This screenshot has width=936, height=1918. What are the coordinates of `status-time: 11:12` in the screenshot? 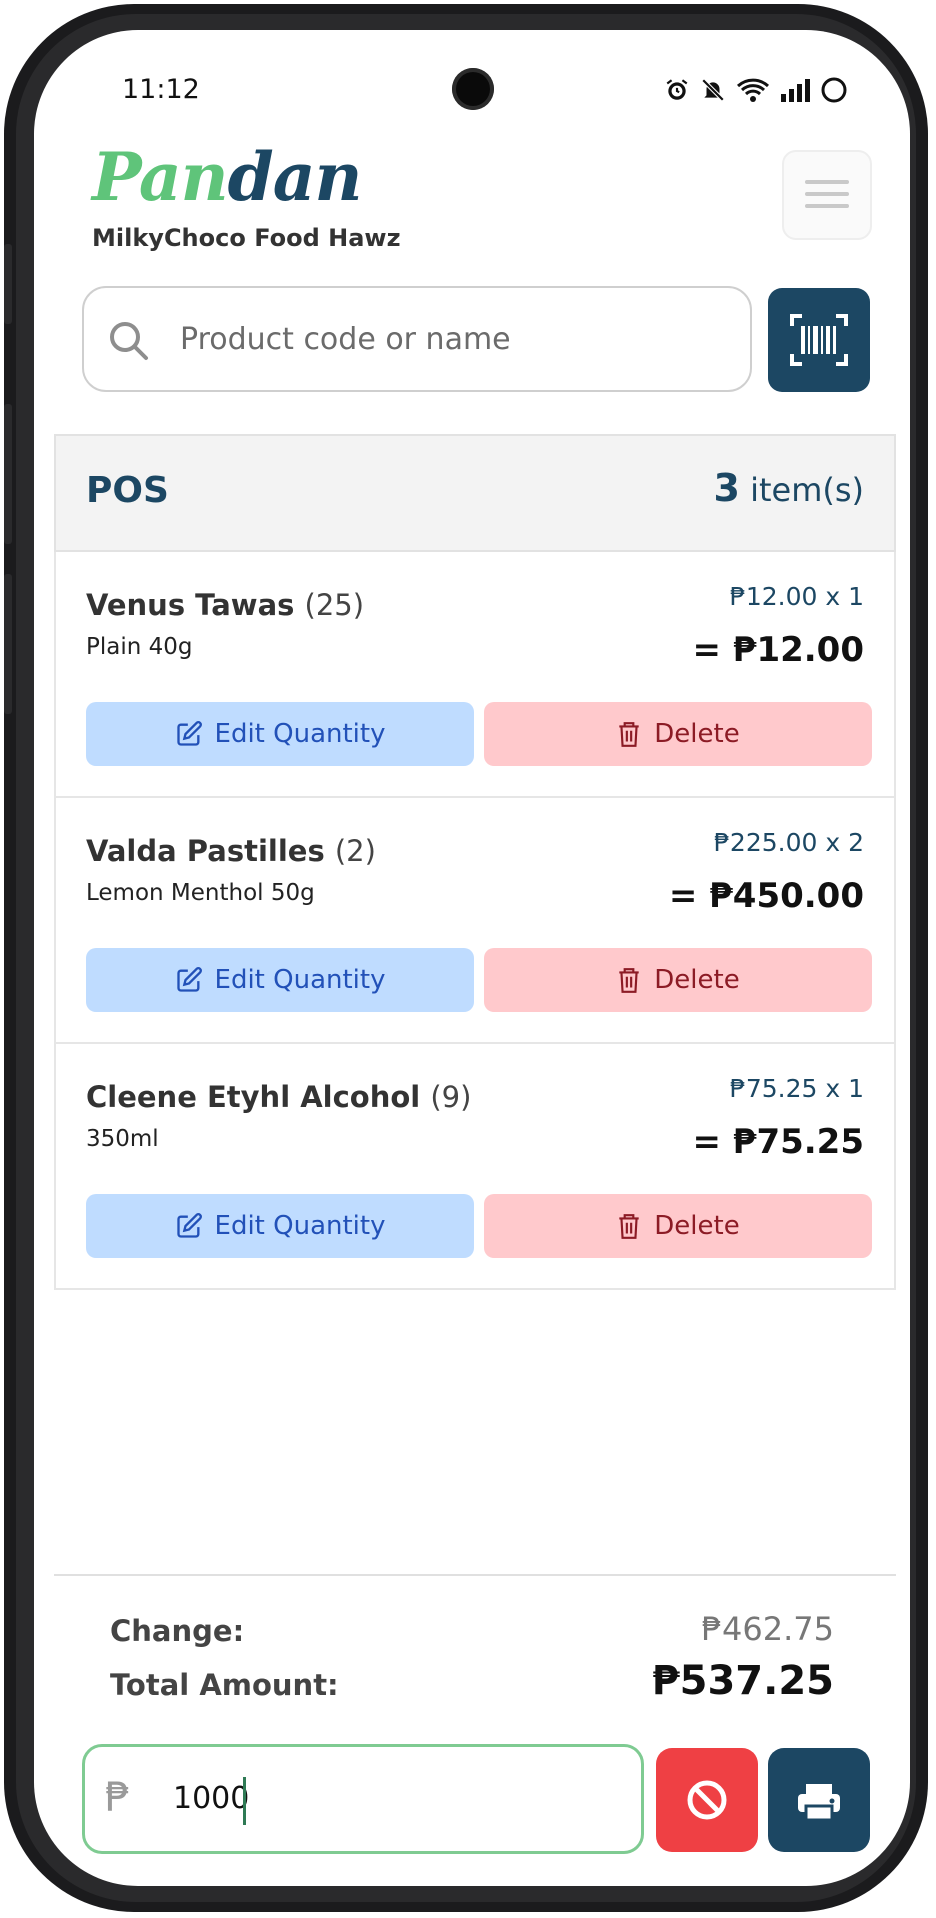 It's located at (161, 89).